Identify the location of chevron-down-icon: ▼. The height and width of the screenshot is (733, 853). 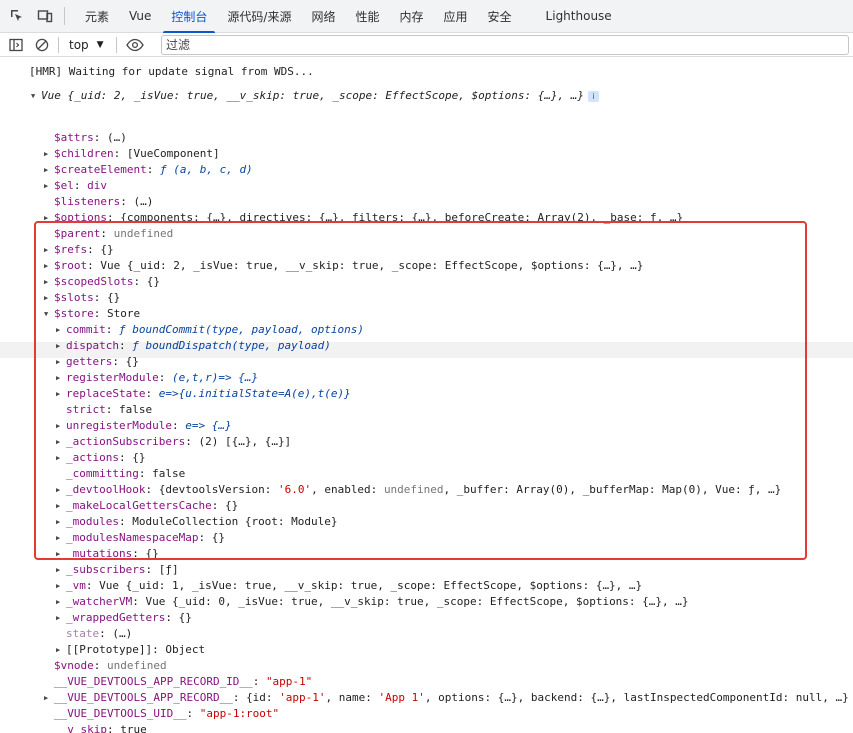
(100, 44).